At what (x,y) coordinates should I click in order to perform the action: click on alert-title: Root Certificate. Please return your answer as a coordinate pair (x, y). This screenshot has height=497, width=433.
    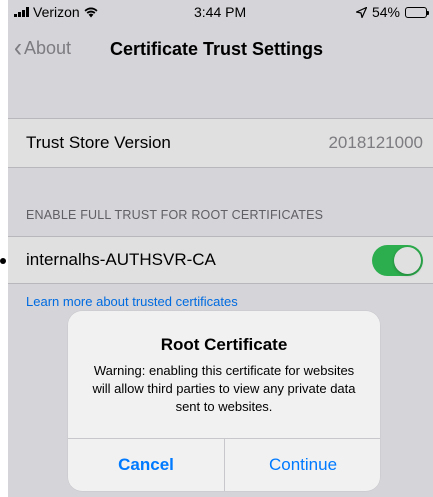
    Looking at the image, I should click on (224, 344).